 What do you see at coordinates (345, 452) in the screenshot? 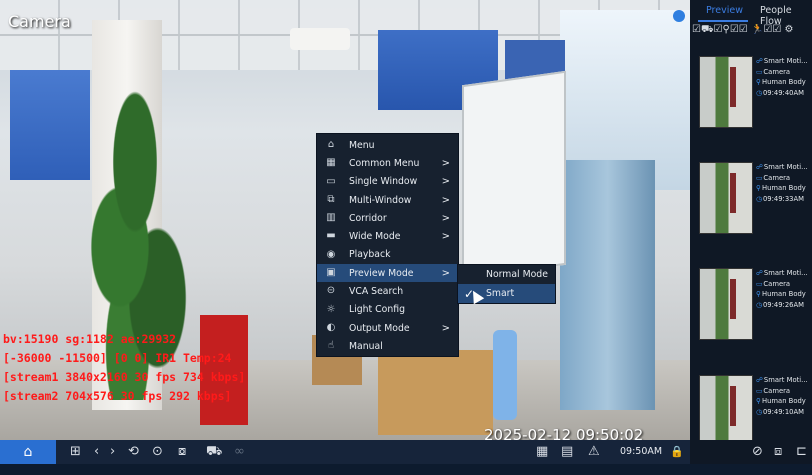
I see `taskbar: ⌂ ⊞ ‹ › ⟲ ⊙ ⧇ ⛟ ∞ ▦ ▤ ⚠ 09:50AM 🔒` at bounding box center [345, 452].